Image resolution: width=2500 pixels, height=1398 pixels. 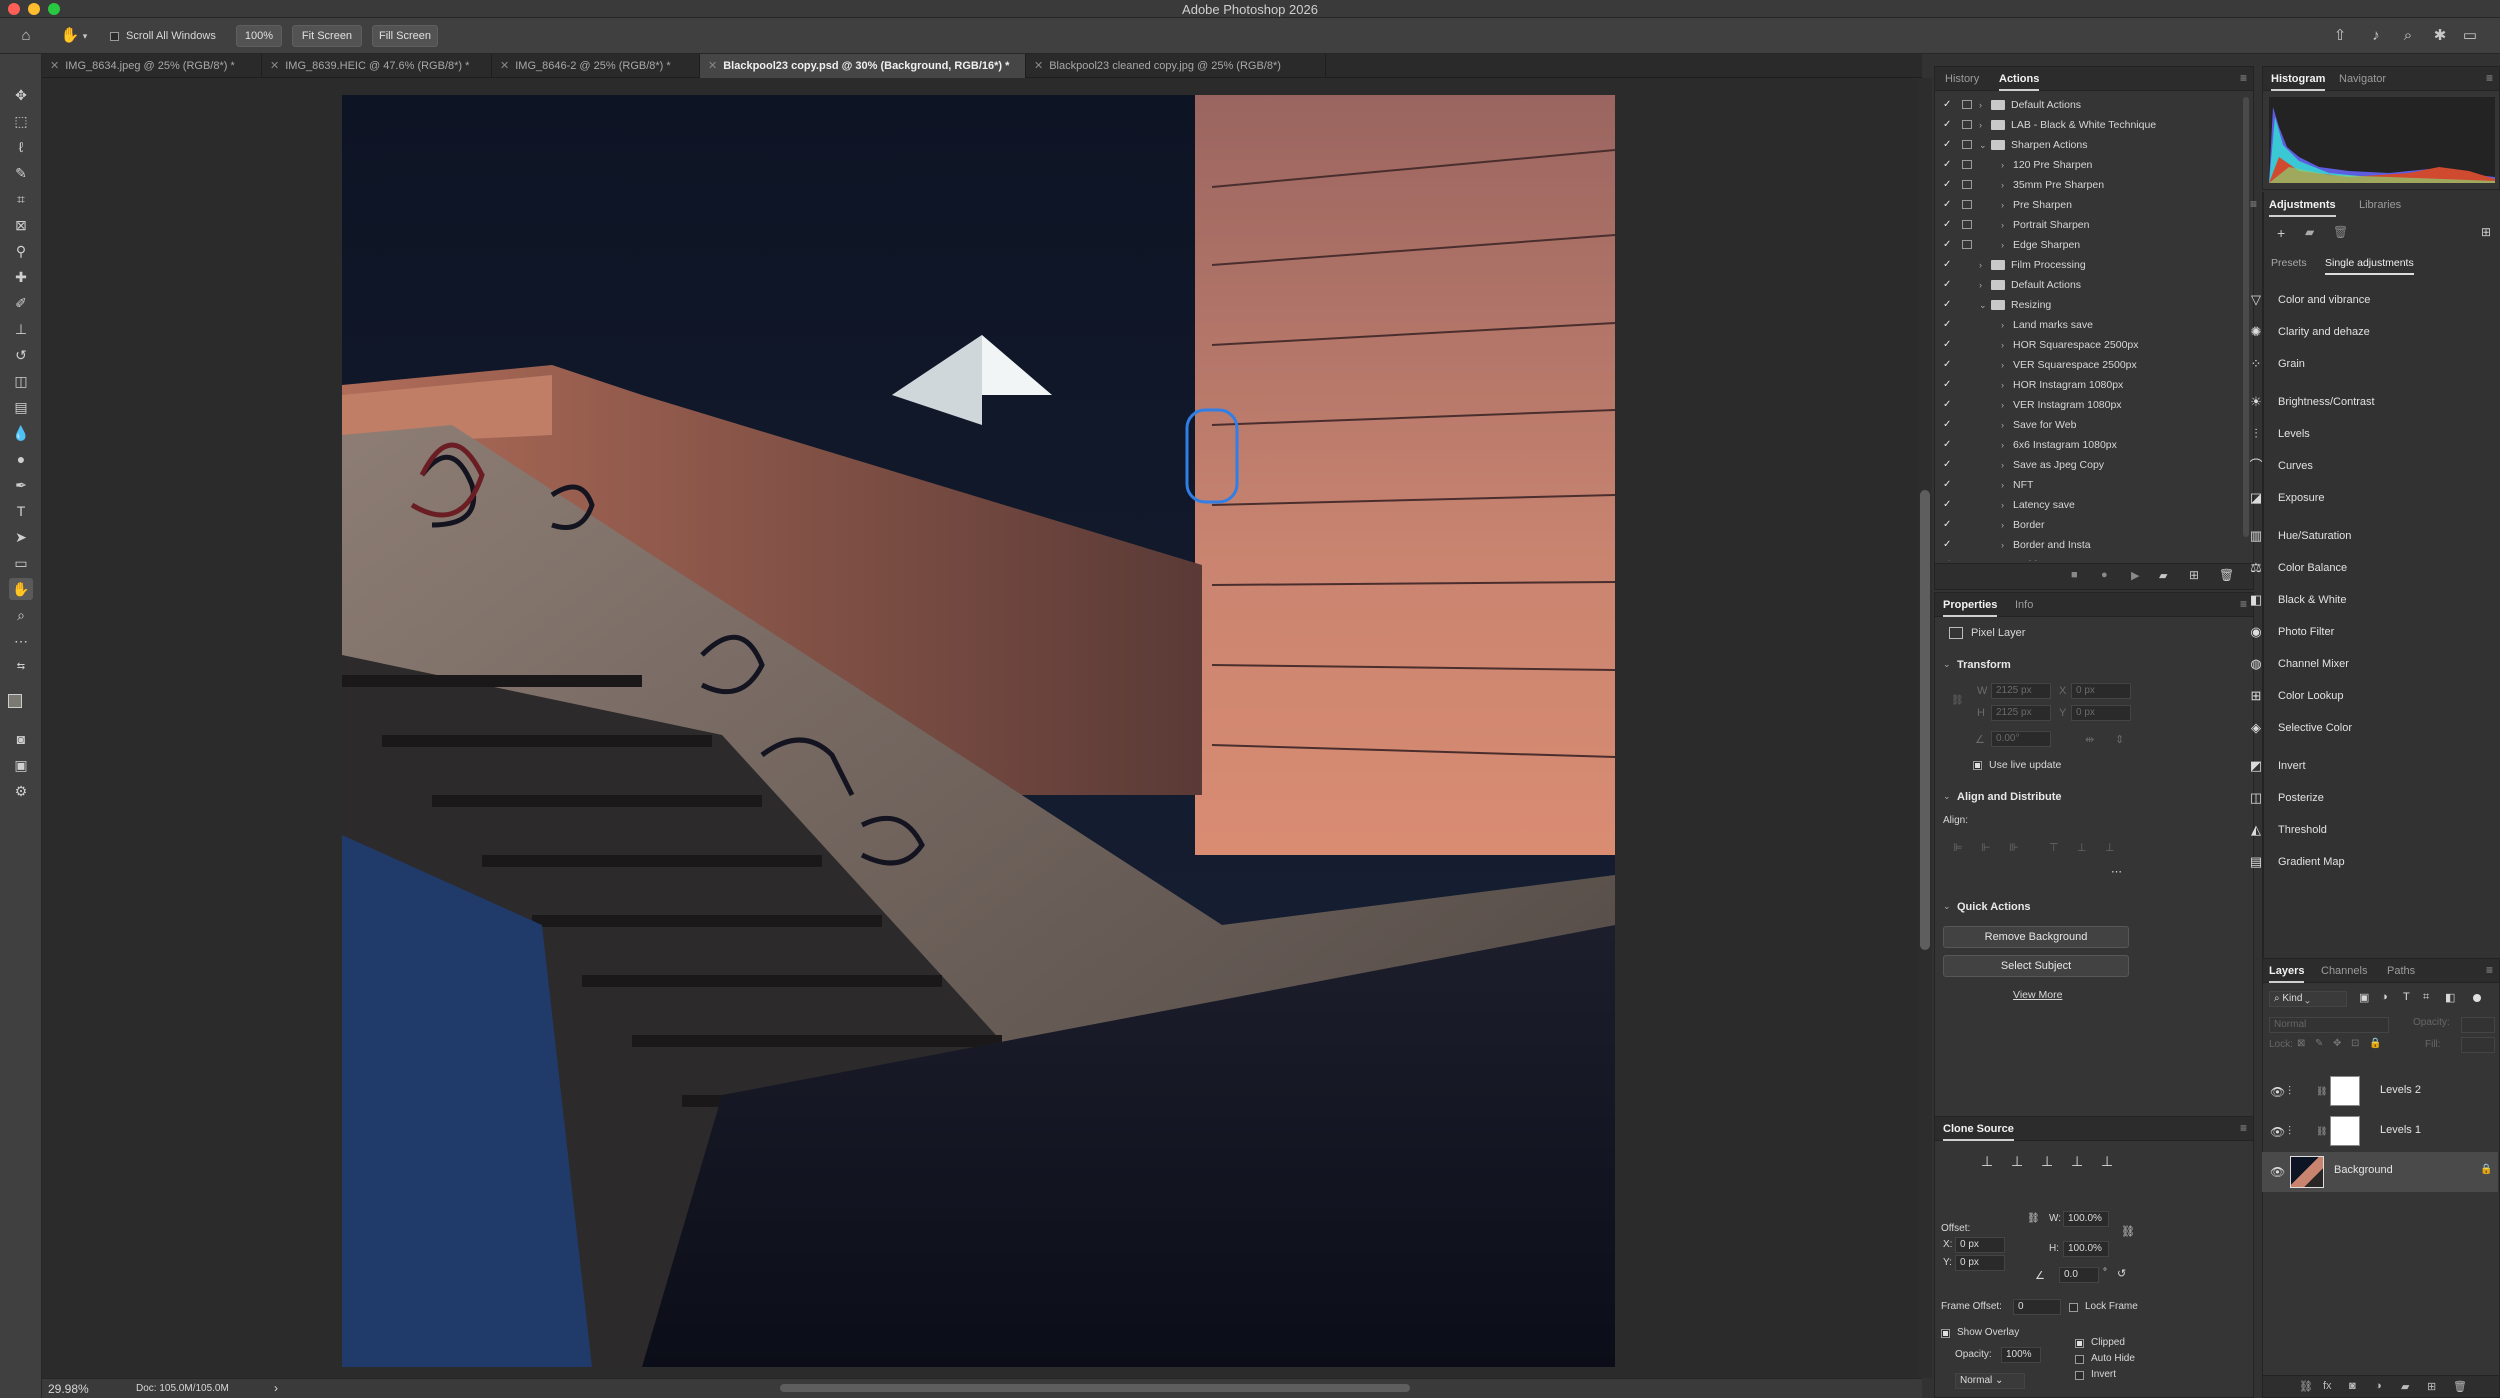 I want to click on layer-row-levels-2: 👁 ⫶ ⛓ Levels 2, so click(x=2380, y=1092).